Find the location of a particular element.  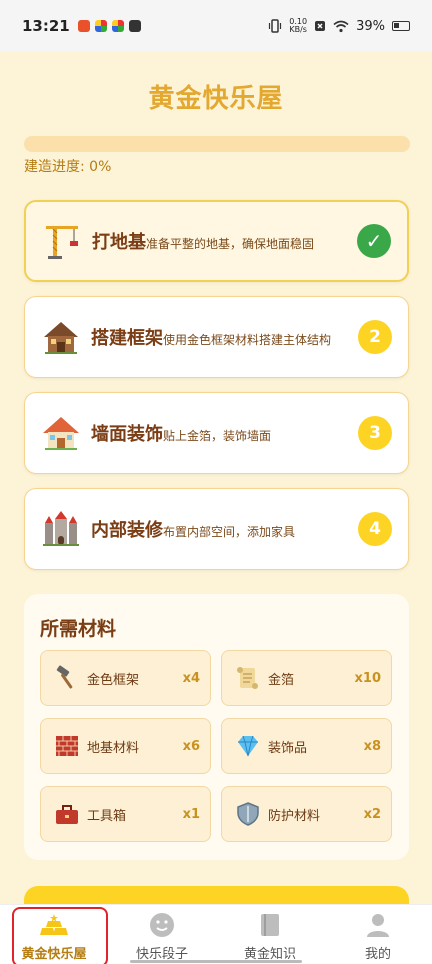

toolbox-icon is located at coordinates (67, 814).